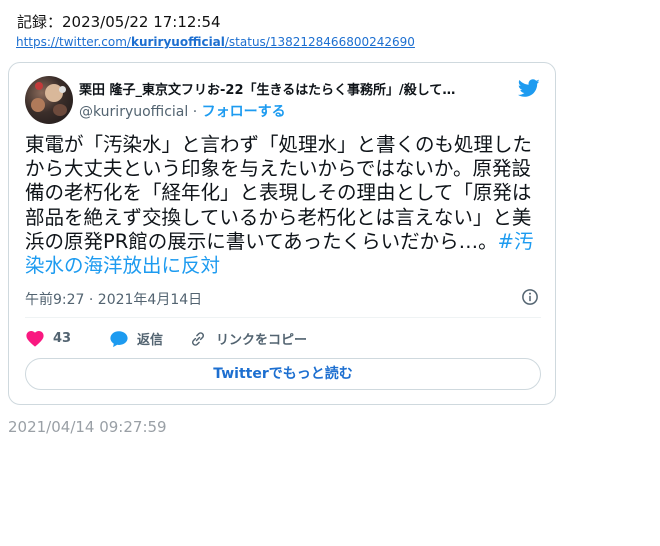  What do you see at coordinates (133, 112) in the screenshot?
I see `author-handle: @kuriryuofficial` at bounding box center [133, 112].